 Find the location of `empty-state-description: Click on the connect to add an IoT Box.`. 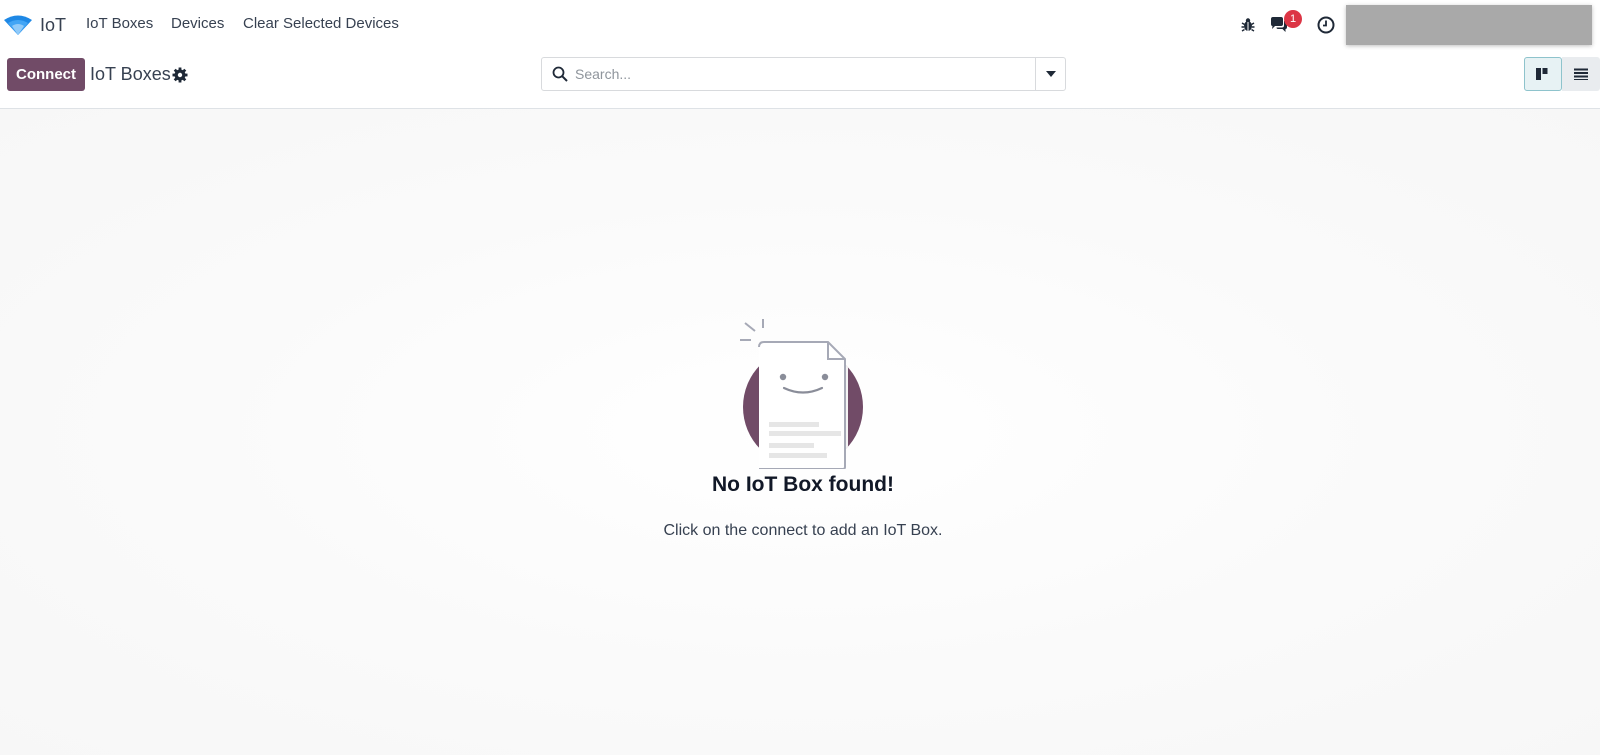

empty-state-description: Click on the connect to add an IoT Box. is located at coordinates (803, 530).